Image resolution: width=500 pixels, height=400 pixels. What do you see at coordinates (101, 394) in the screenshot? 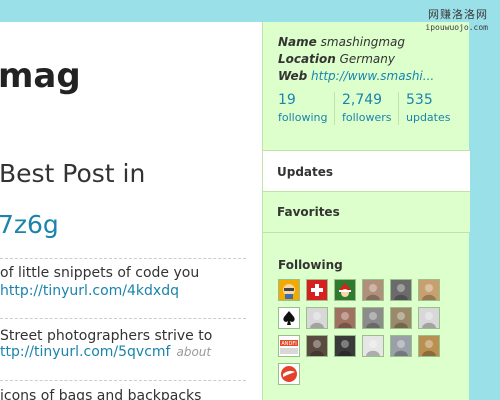
I see `update-text: icons of bags and backpacks` at bounding box center [101, 394].